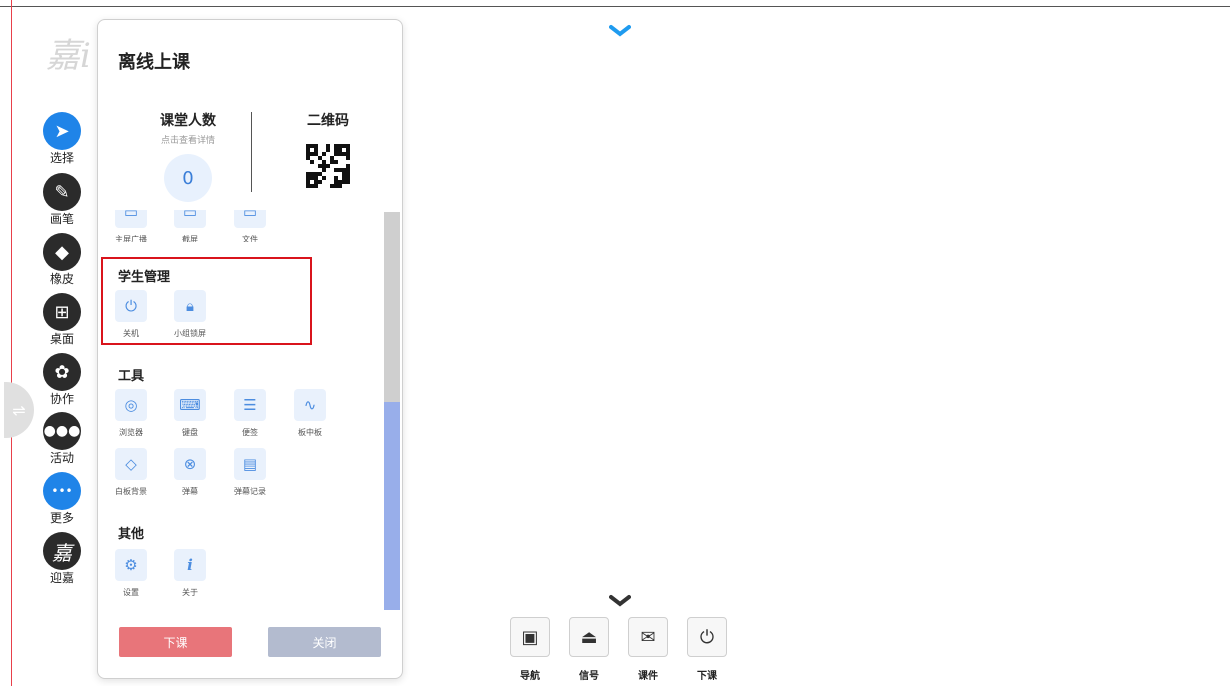 Image resolution: width=1230 pixels, height=686 pixels. I want to click on tool-pen: ✎ 画笔, so click(62, 199).